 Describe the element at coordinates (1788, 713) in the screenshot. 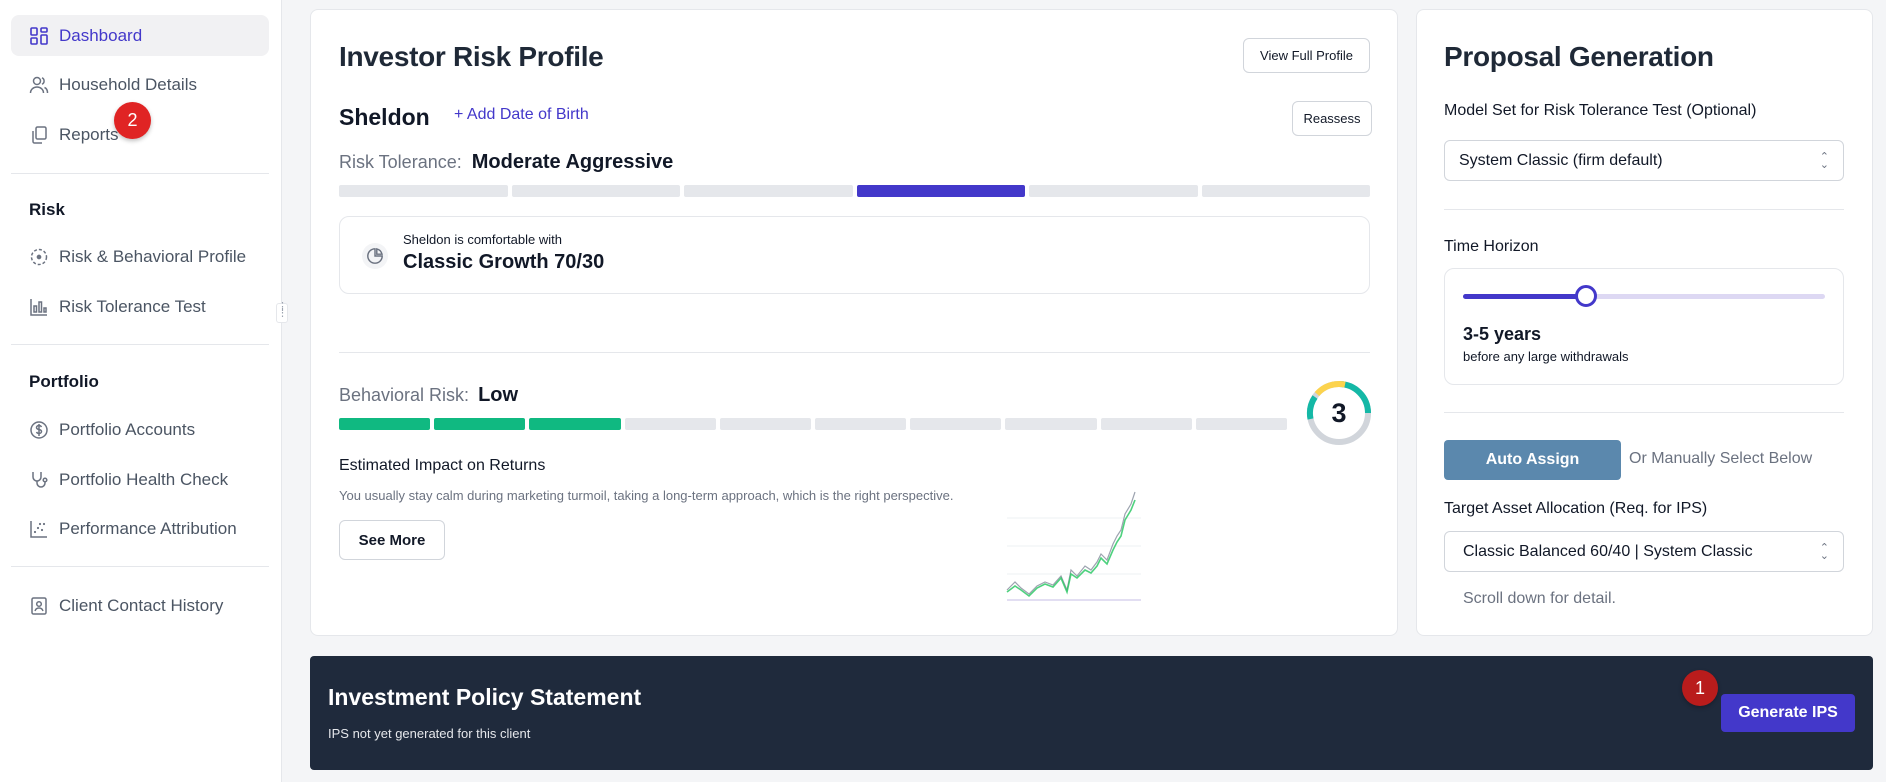

I see `generate-ips-button: Generate IPS` at that location.